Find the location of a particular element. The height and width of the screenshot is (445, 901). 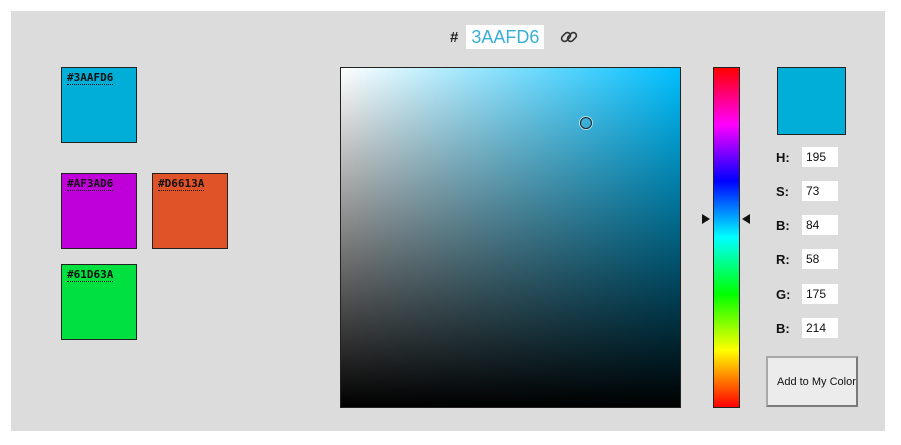

hue-slider-left-arrow-icon is located at coordinates (706, 219).